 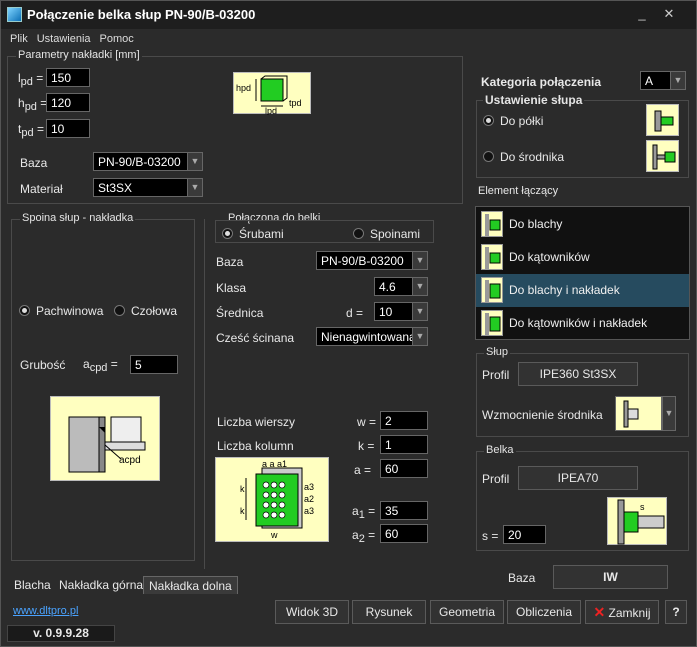 What do you see at coordinates (524, 534) in the screenshot?
I see `s-input: 20` at bounding box center [524, 534].